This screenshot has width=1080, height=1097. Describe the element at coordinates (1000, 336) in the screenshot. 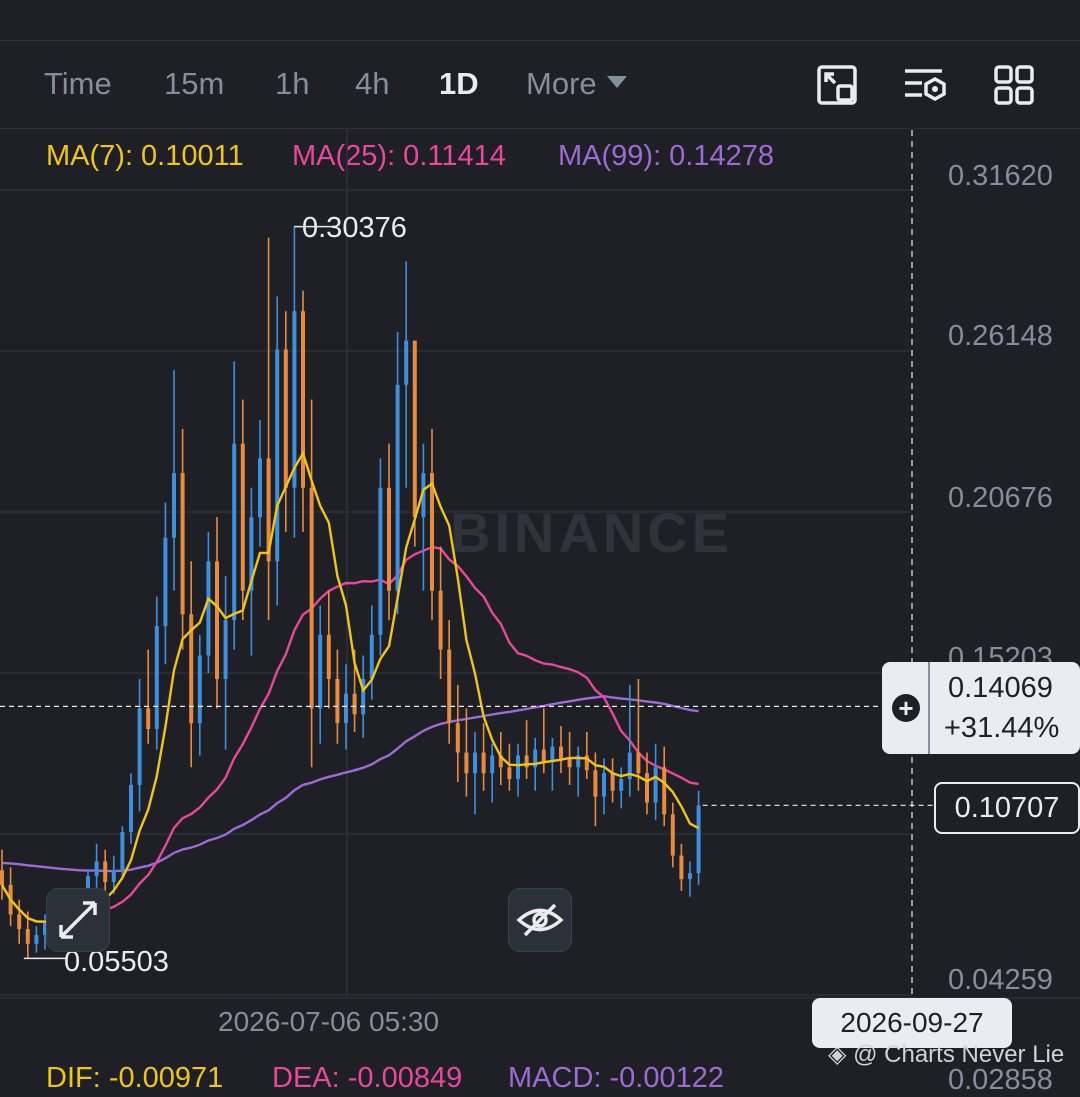

I see `price-tick: 0.26148` at that location.